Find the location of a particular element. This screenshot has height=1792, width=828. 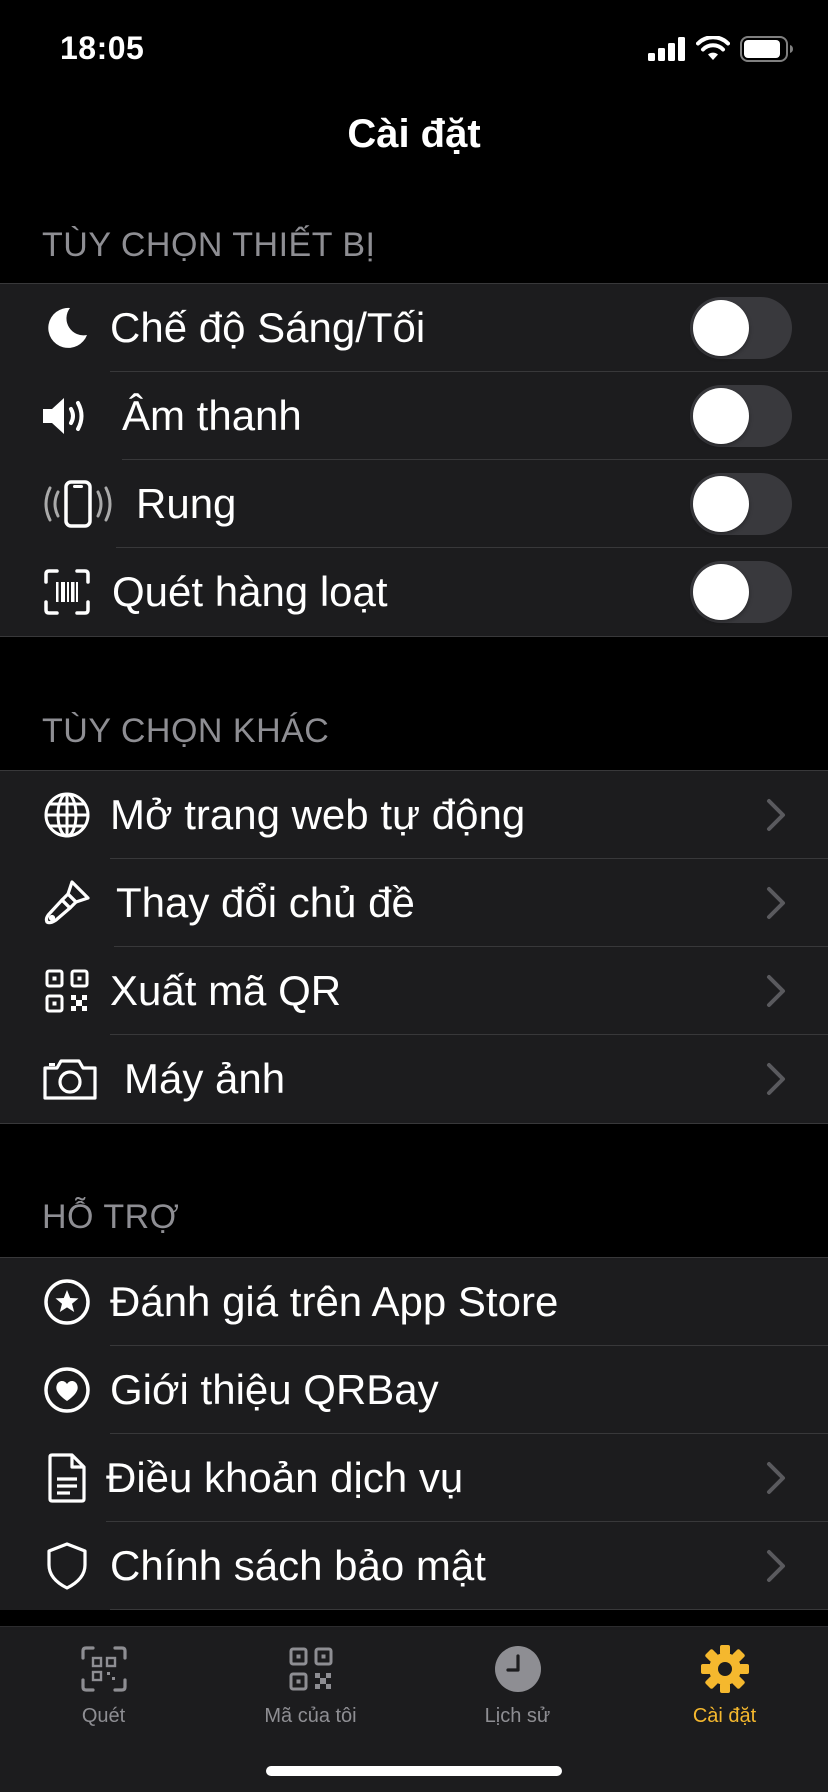

tab-settings: Cài đặt is located at coordinates (724, 1684).